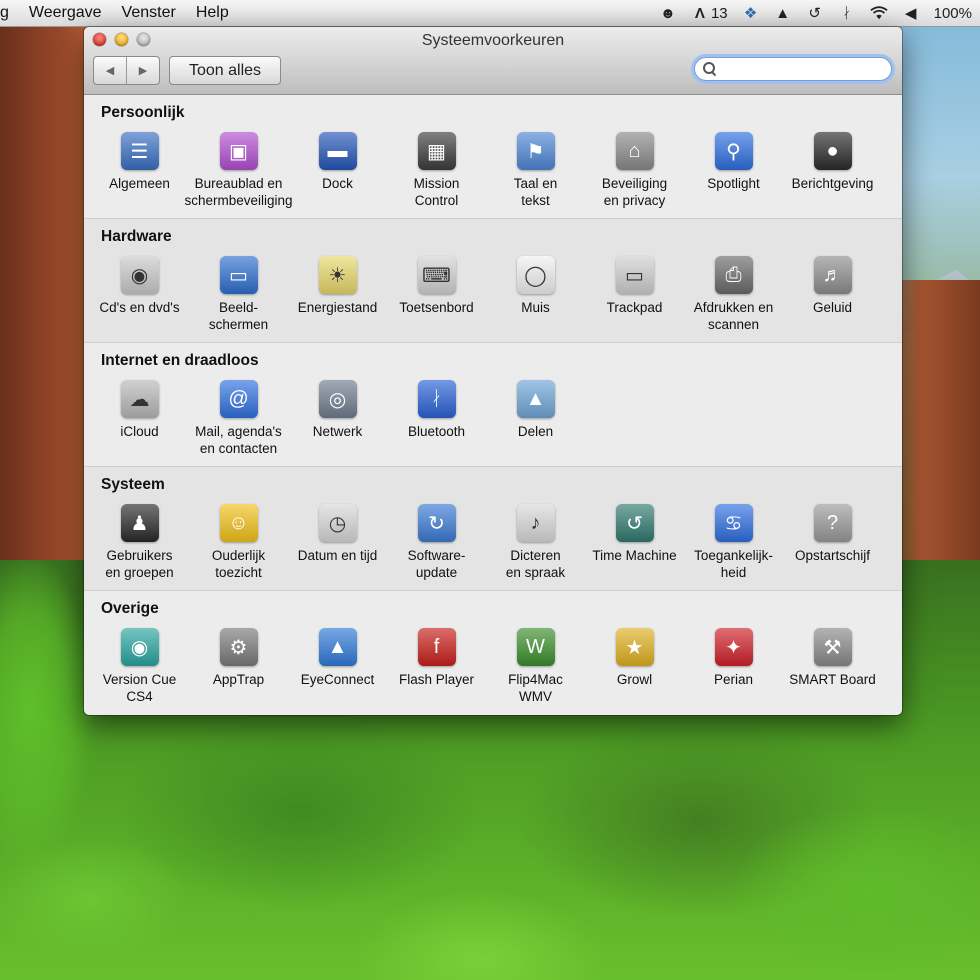 The width and height of the screenshot is (980, 980). What do you see at coordinates (535, 275) in the screenshot?
I see `mouse-icon: ◯` at bounding box center [535, 275].